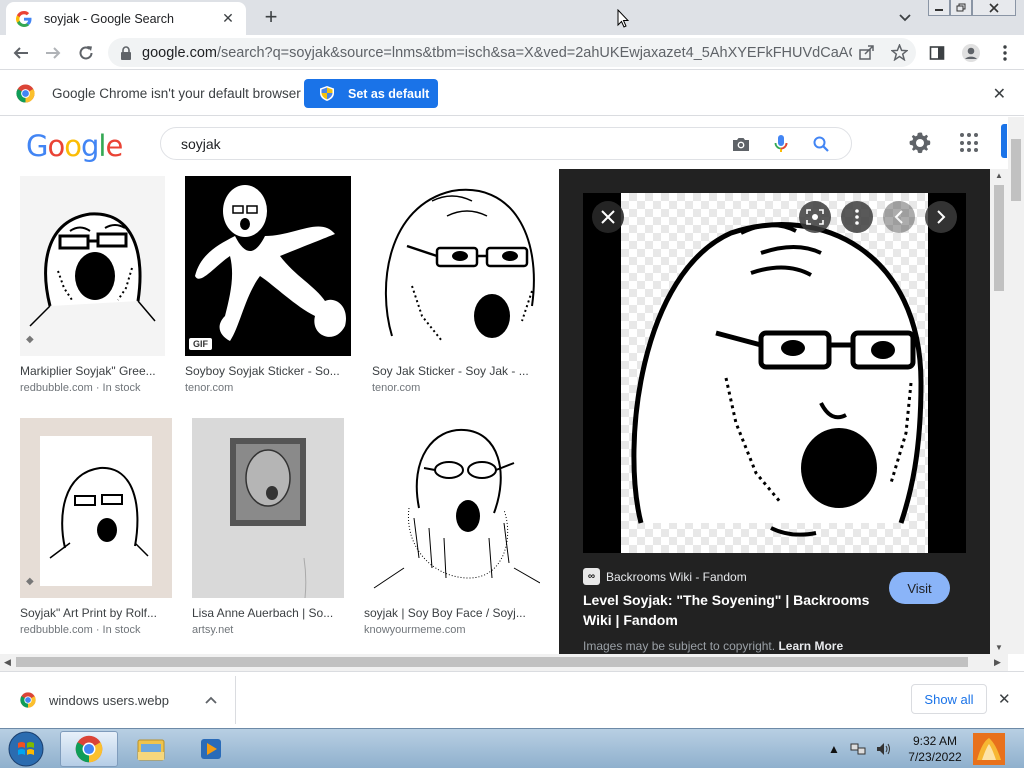 Image resolution: width=1024 pixels, height=769 pixels. What do you see at coordinates (608, 217) in the screenshot?
I see `close-preview-button` at bounding box center [608, 217].